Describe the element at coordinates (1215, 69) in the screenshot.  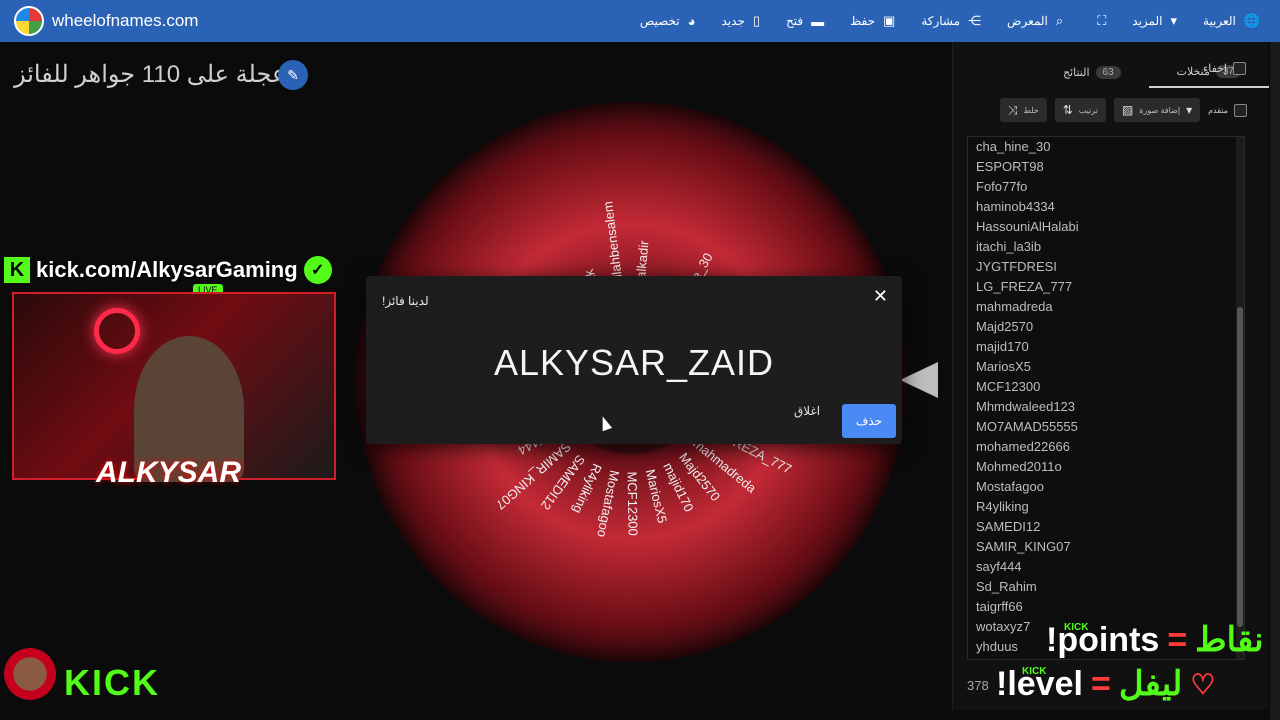
I see `hide-label: إخفاء` at that location.